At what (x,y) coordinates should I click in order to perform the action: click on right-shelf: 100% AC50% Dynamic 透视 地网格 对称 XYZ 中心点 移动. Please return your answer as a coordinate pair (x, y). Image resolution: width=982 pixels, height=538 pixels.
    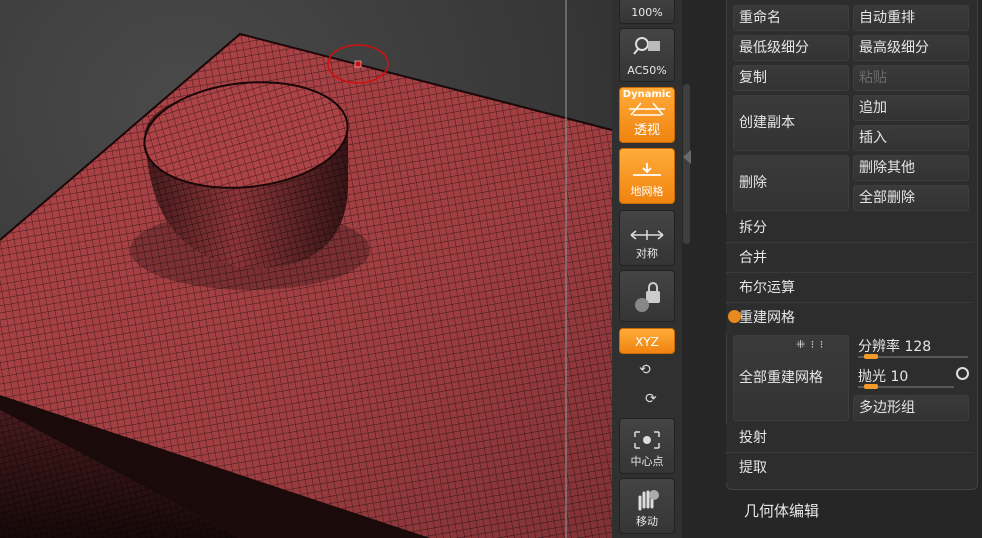
    Looking at the image, I should click on (647, 269).